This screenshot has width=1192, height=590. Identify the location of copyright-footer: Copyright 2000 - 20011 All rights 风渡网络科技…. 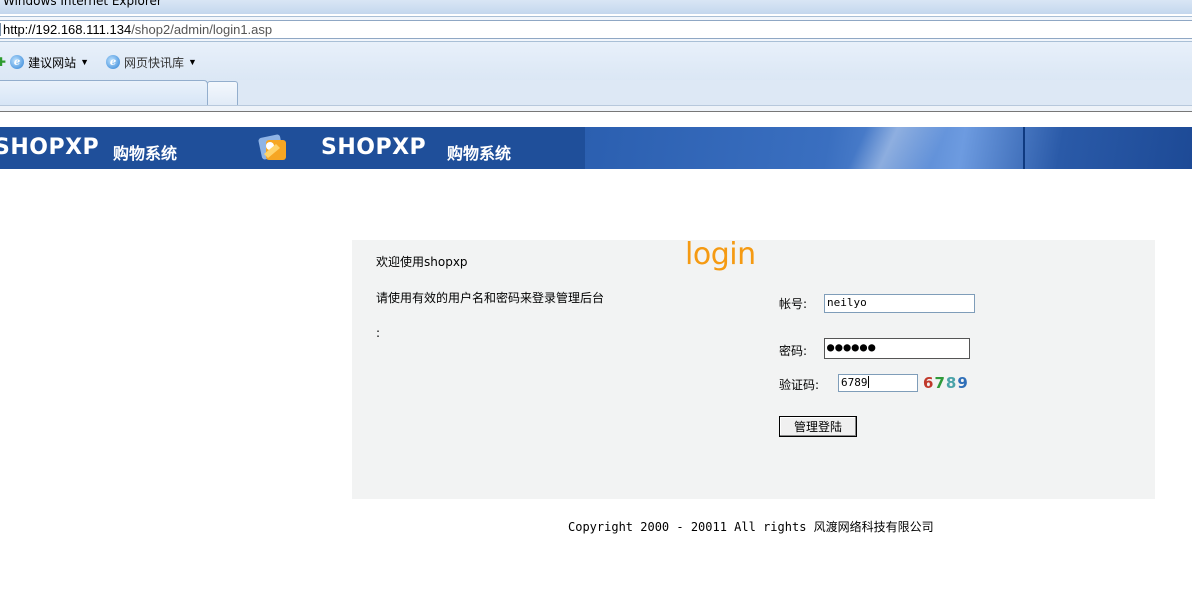
(751, 527).